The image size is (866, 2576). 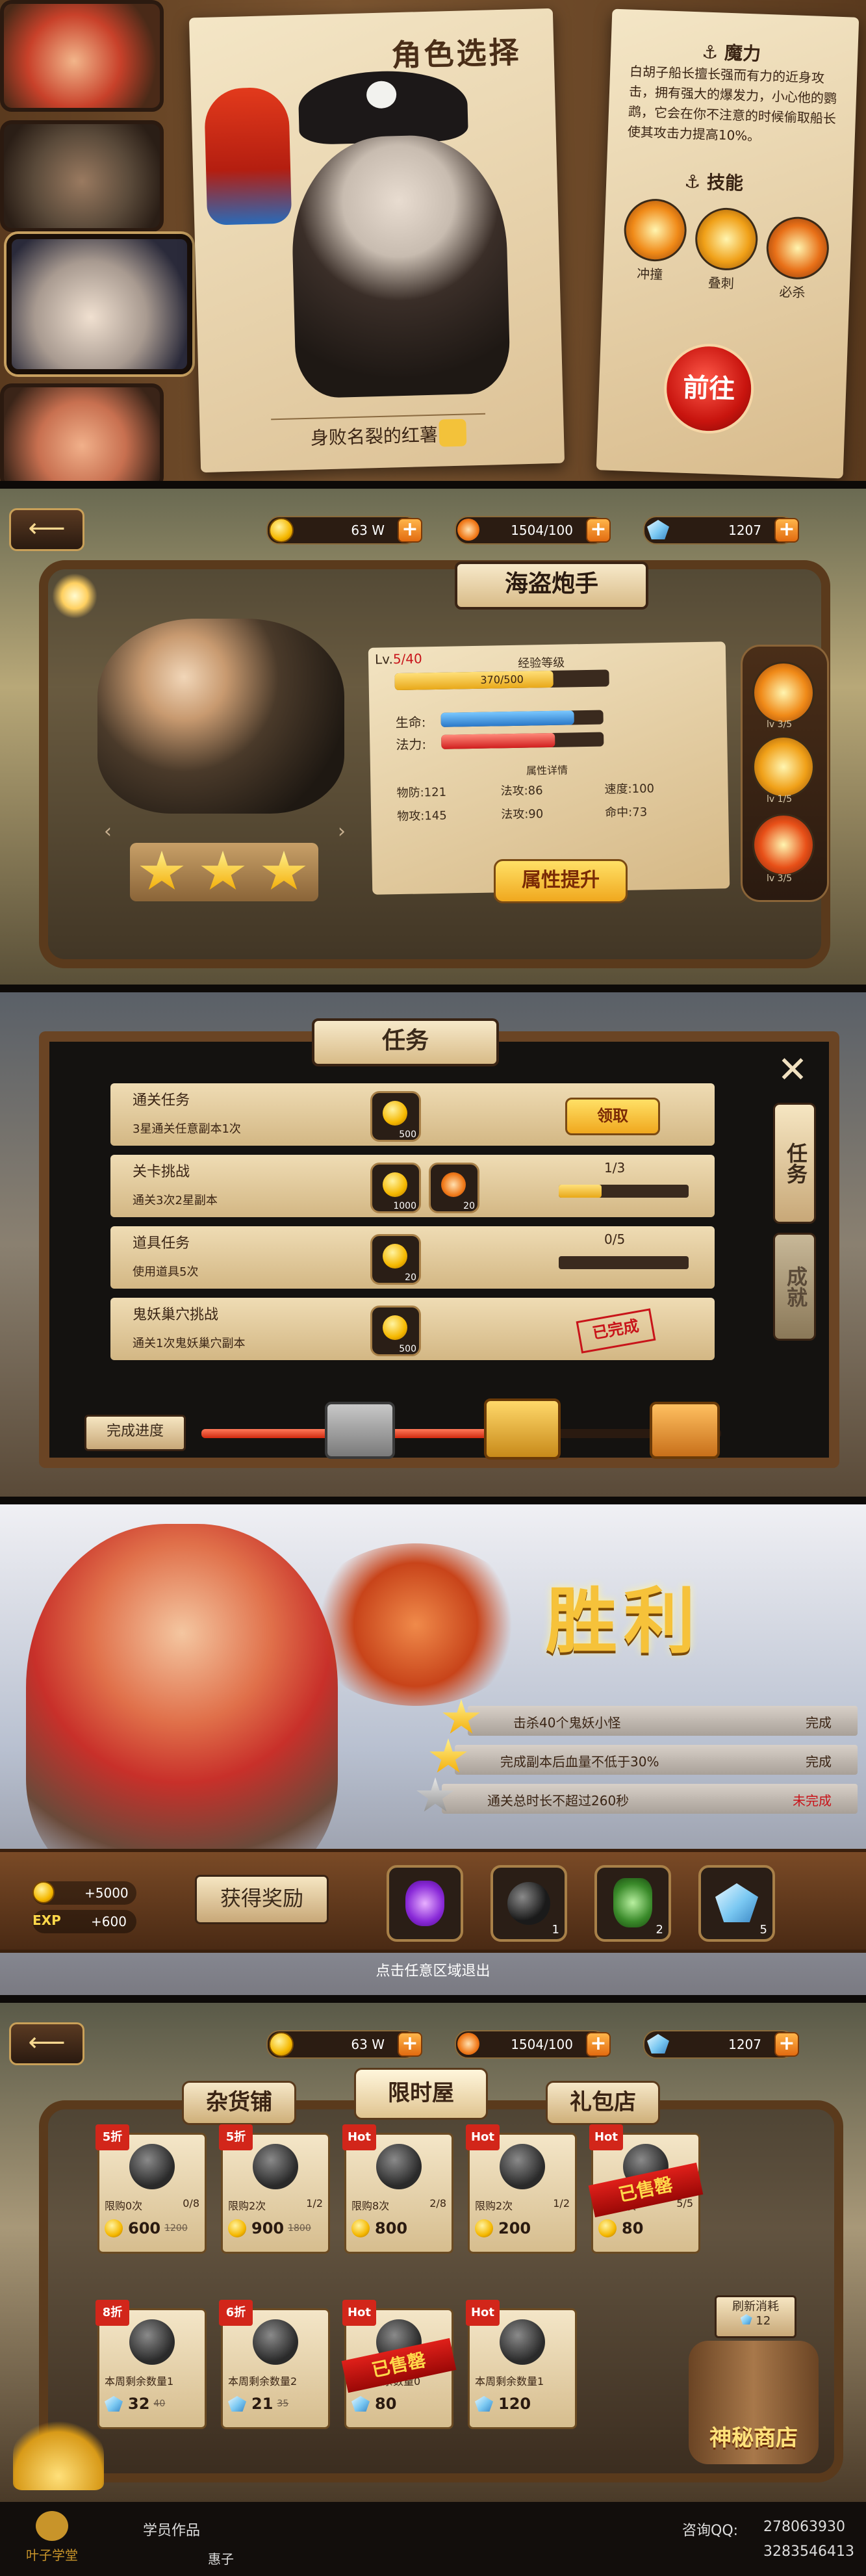 What do you see at coordinates (632, 1904) in the screenshot?
I see `reward-slot-3: 2` at bounding box center [632, 1904].